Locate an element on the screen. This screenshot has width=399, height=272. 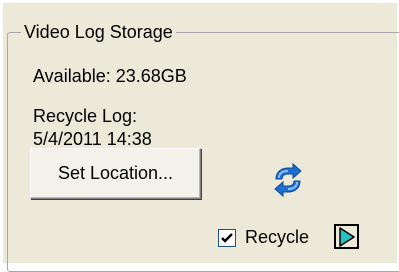
recycle-checkbox is located at coordinates (227, 238).